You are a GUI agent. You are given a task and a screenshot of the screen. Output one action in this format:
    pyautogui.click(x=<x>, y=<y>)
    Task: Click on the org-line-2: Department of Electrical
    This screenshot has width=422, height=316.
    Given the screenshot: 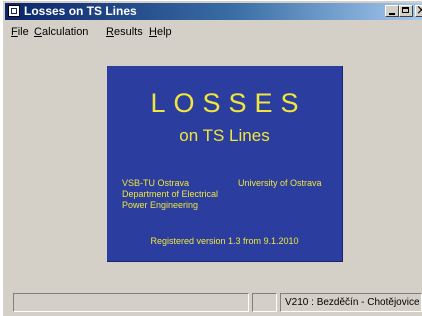 What is the action you would take?
    pyautogui.click(x=170, y=194)
    